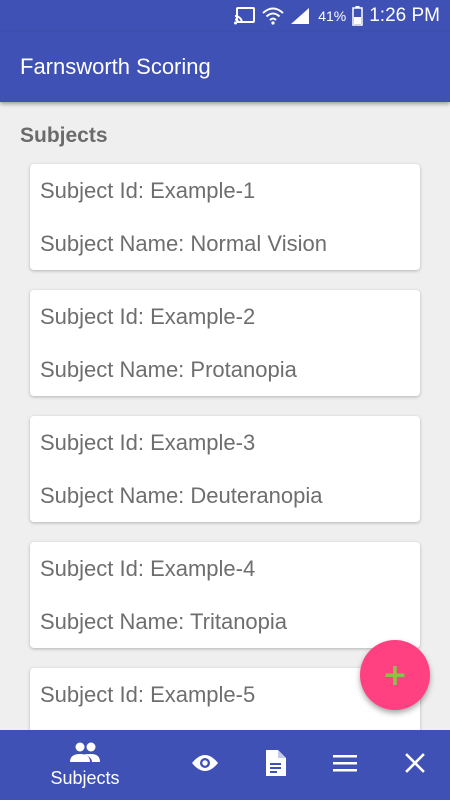 The height and width of the screenshot is (800, 450). I want to click on subject-id: Subject Id: Example-1, so click(148, 190).